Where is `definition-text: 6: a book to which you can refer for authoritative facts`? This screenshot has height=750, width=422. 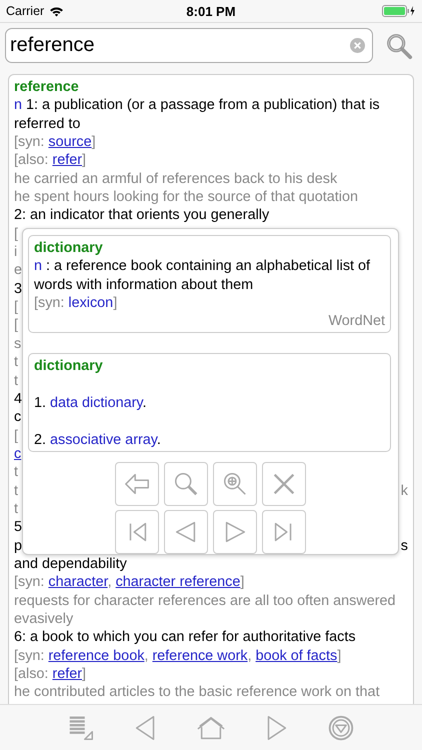
definition-text: 6: a book to which you can refer for authoritative facts is located at coordinates (185, 637).